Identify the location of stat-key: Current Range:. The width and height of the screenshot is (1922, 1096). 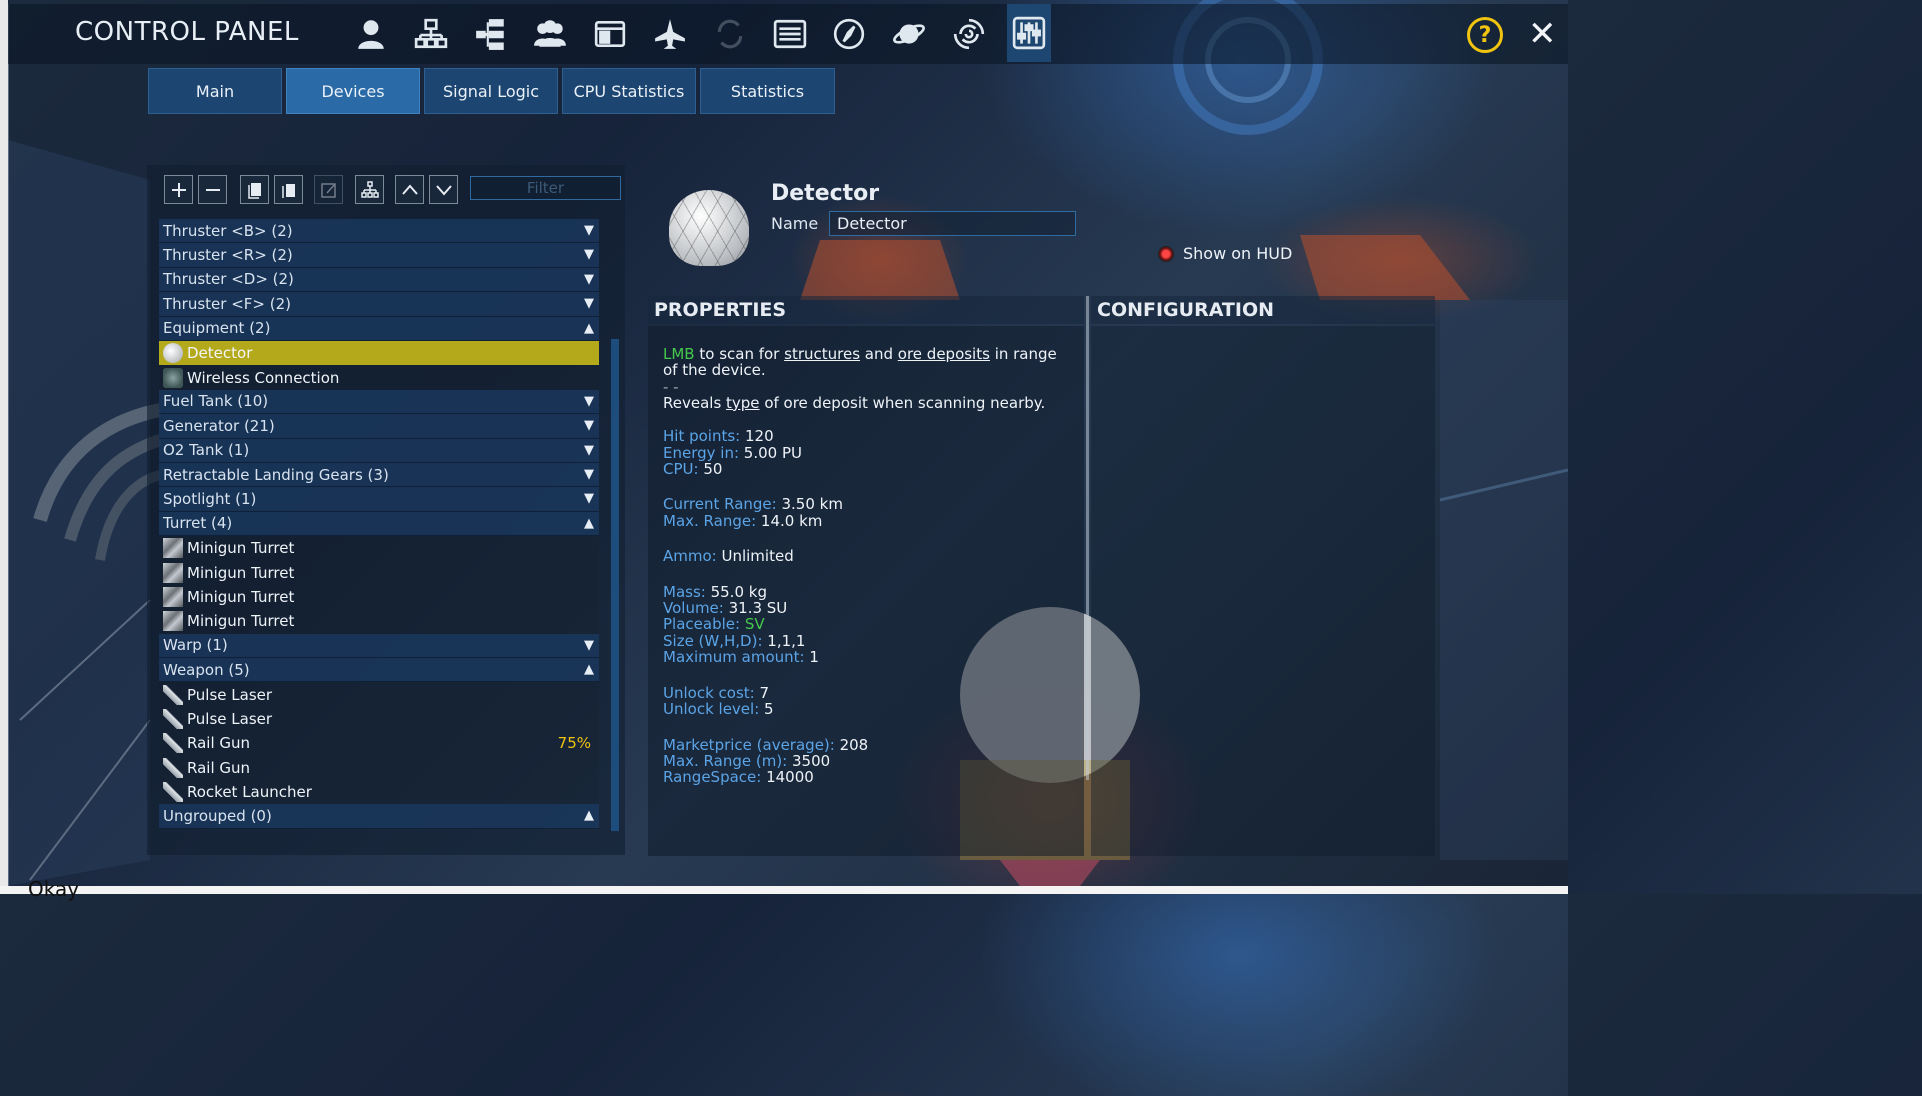
(720, 504).